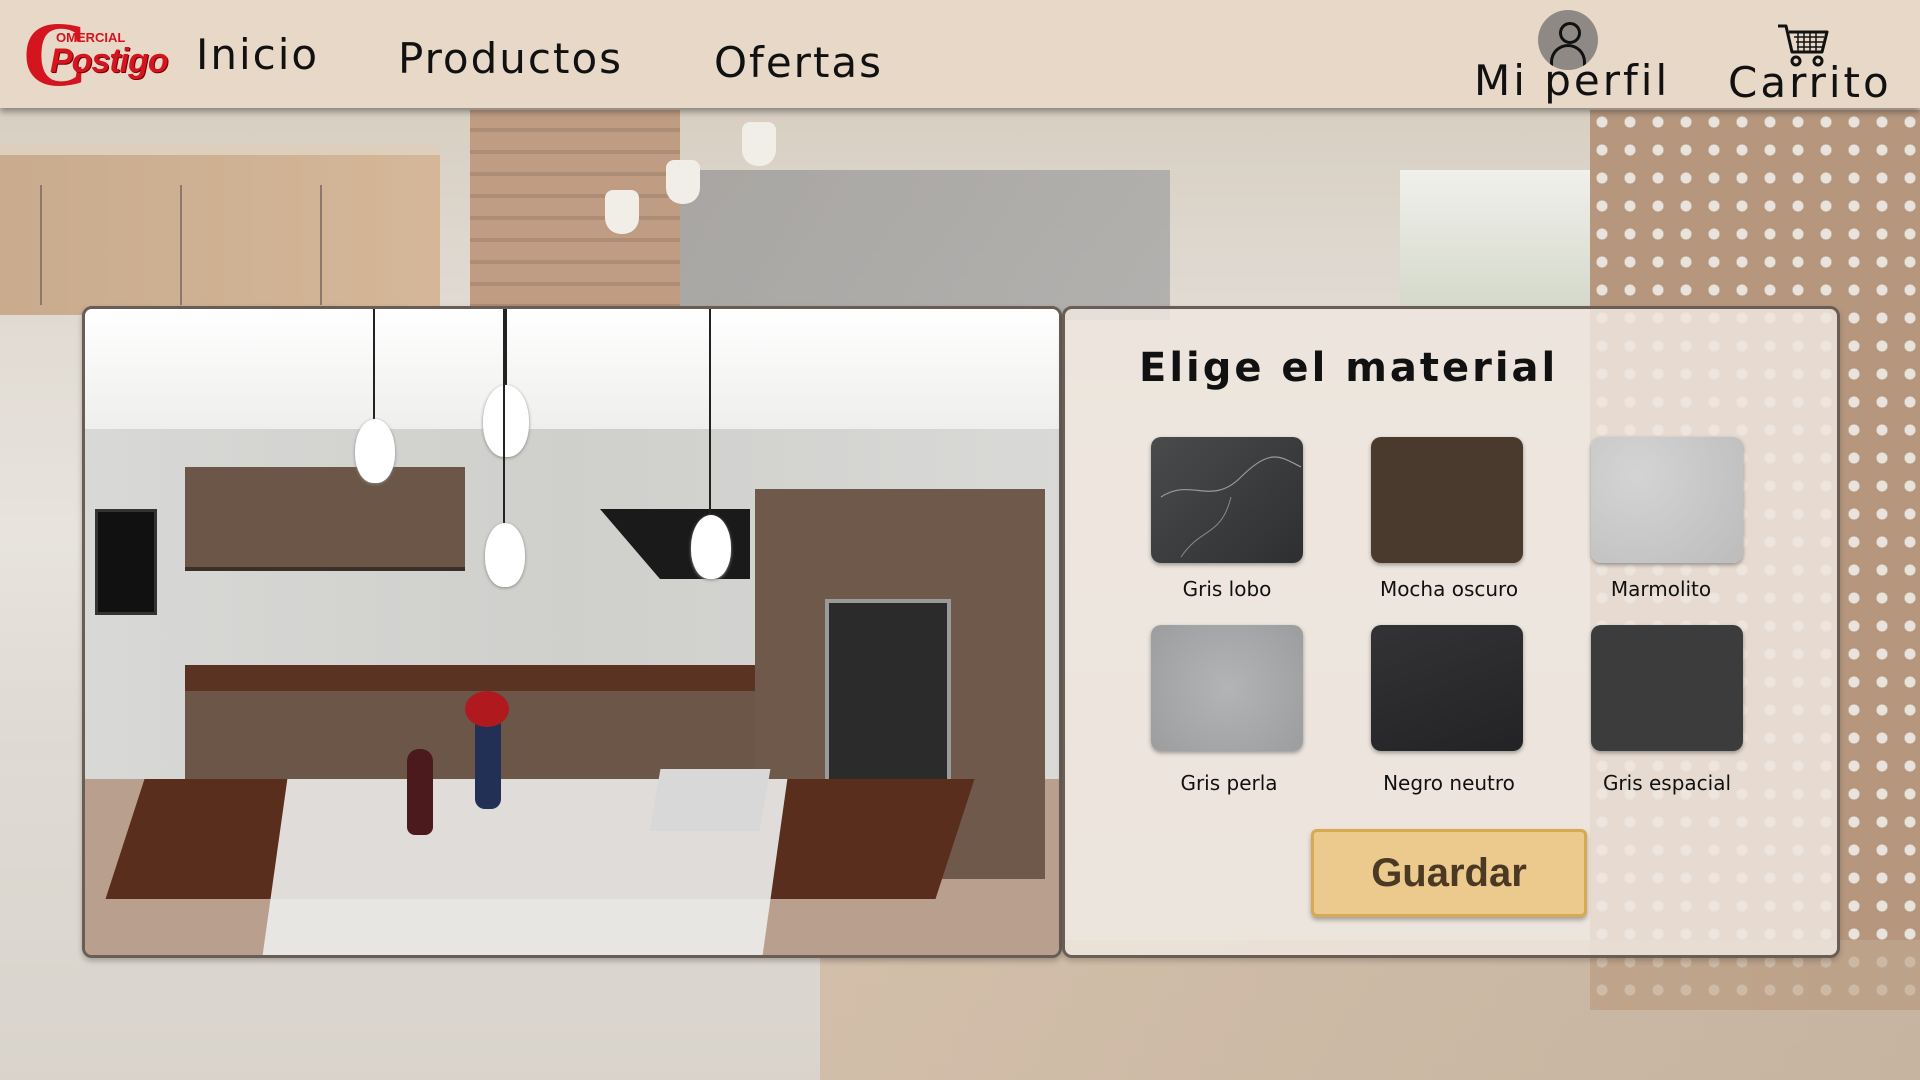 The image size is (1920, 1080). Describe the element at coordinates (109, 61) in the screenshot. I see `logo-brand-text: Postigo` at that location.